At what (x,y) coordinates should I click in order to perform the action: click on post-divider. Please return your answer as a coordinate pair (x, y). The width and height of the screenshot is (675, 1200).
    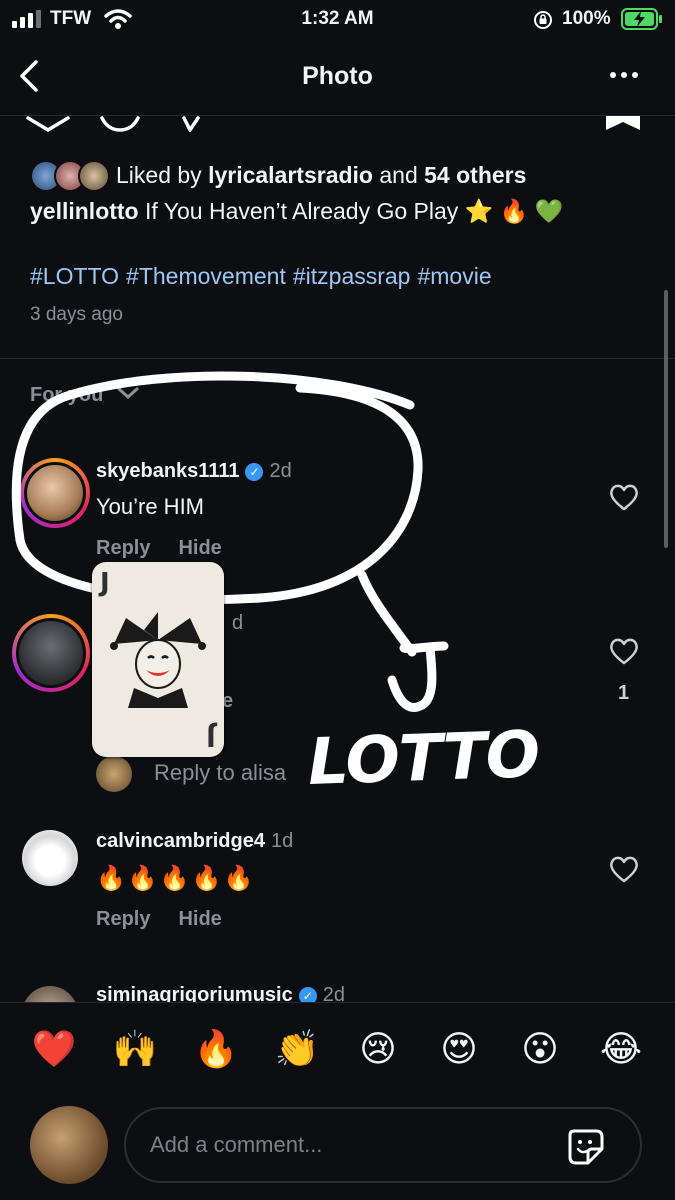
    Looking at the image, I should click on (337, 358).